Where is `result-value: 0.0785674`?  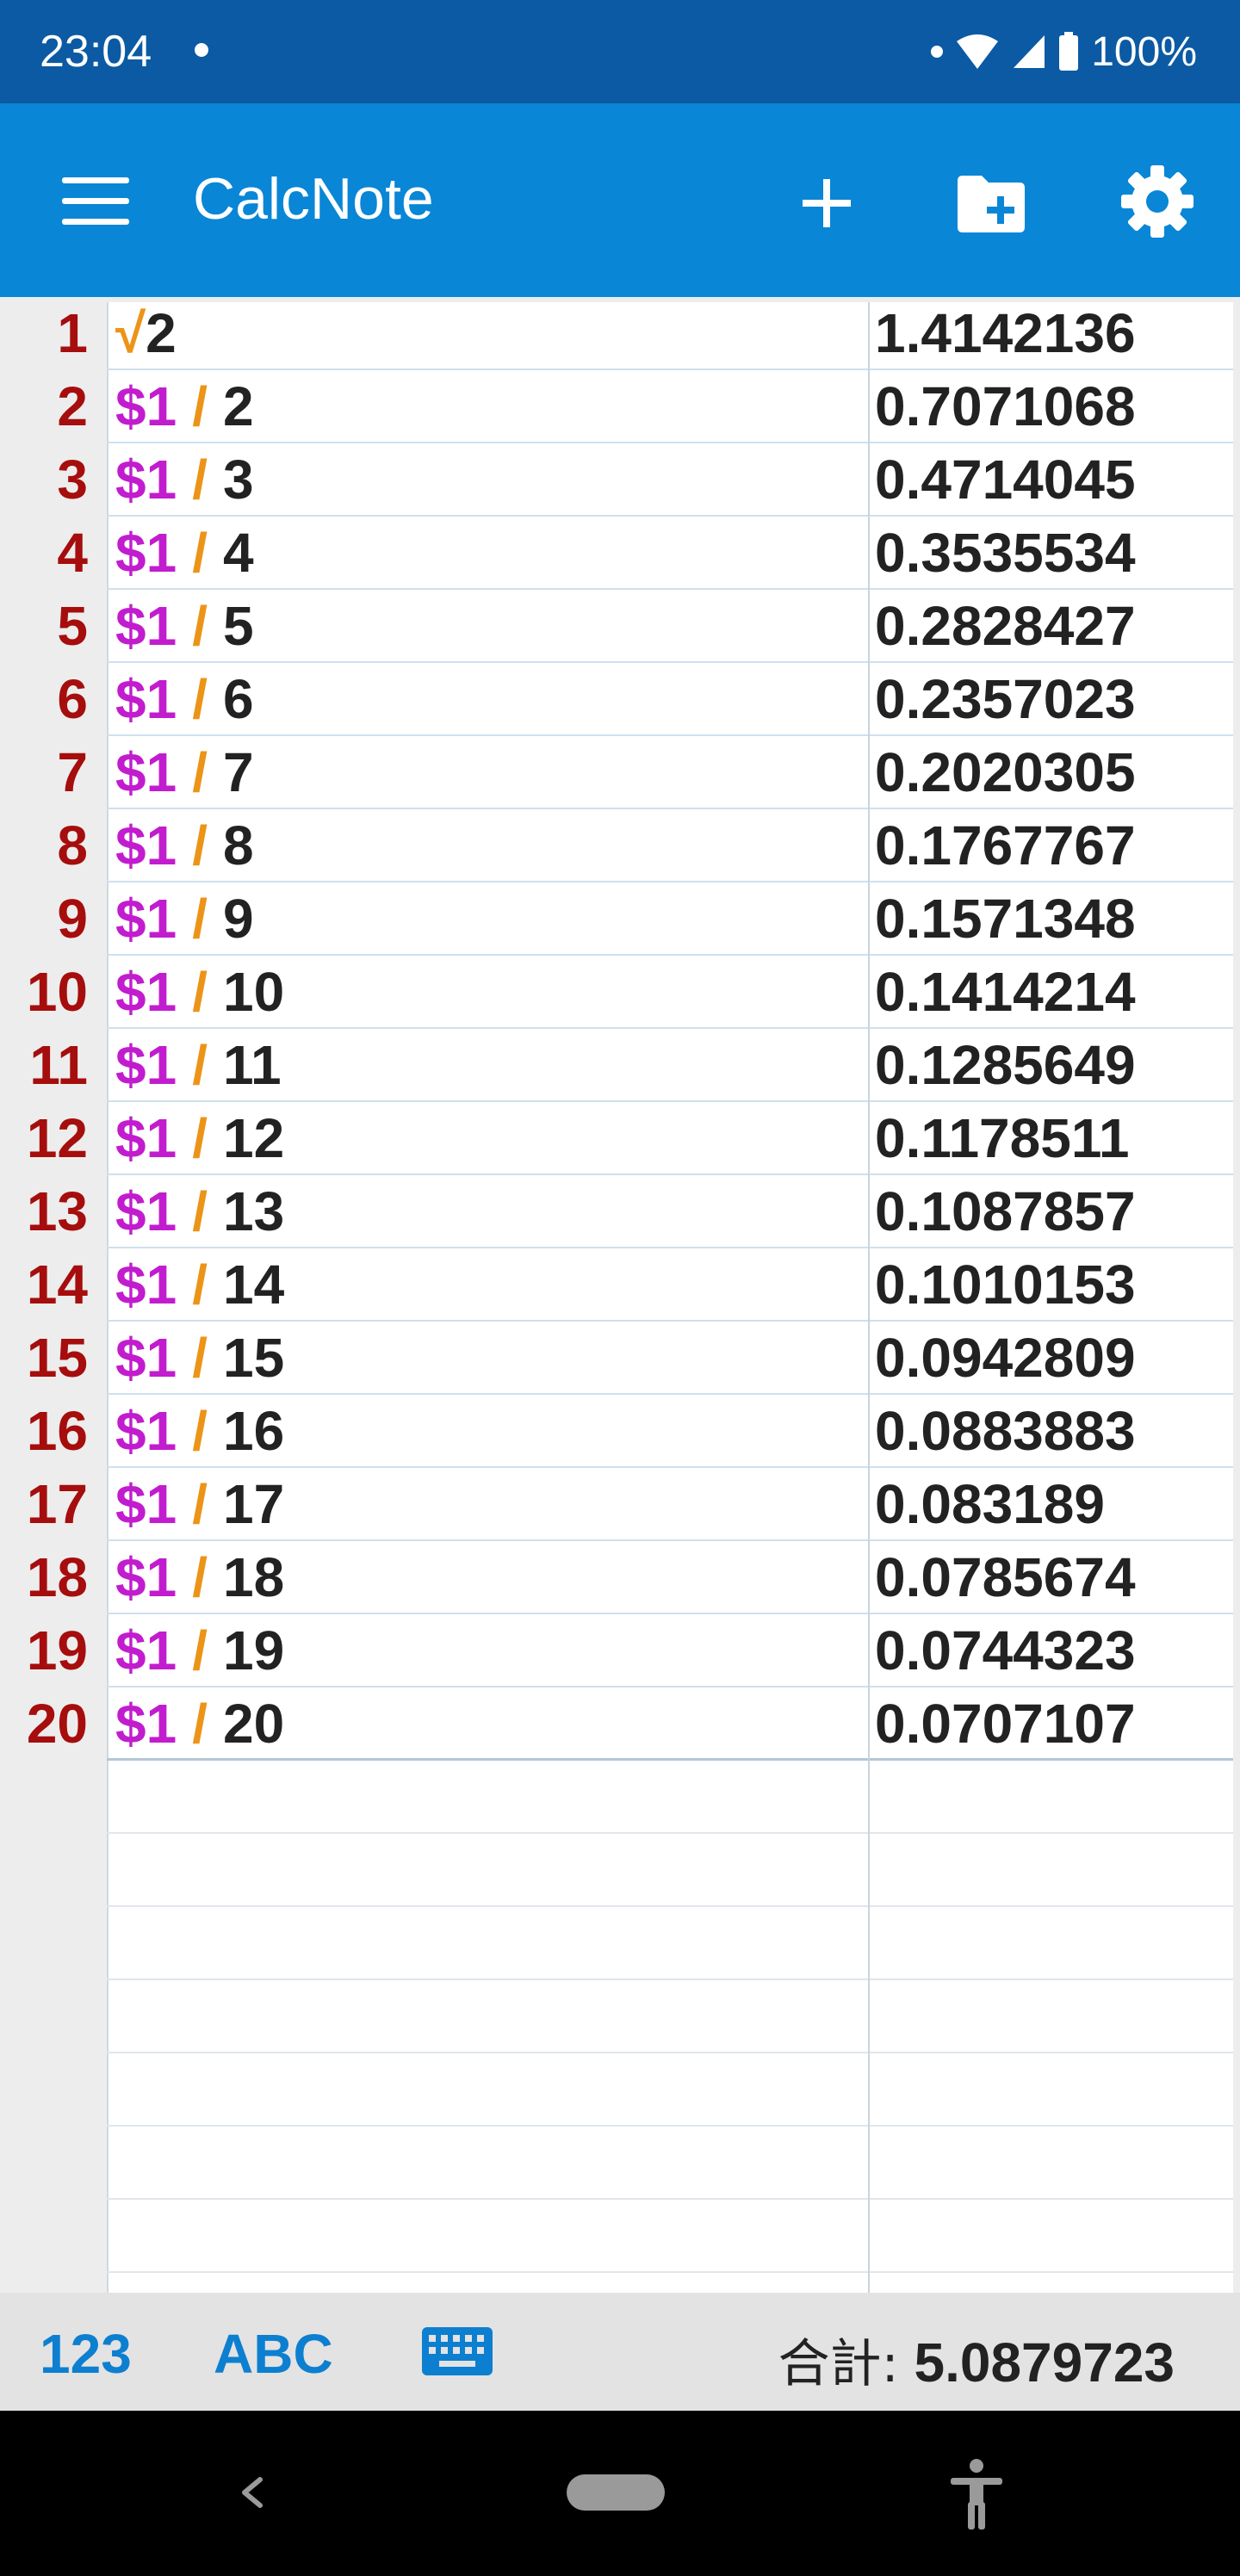 result-value: 0.0785674 is located at coordinates (1006, 1577).